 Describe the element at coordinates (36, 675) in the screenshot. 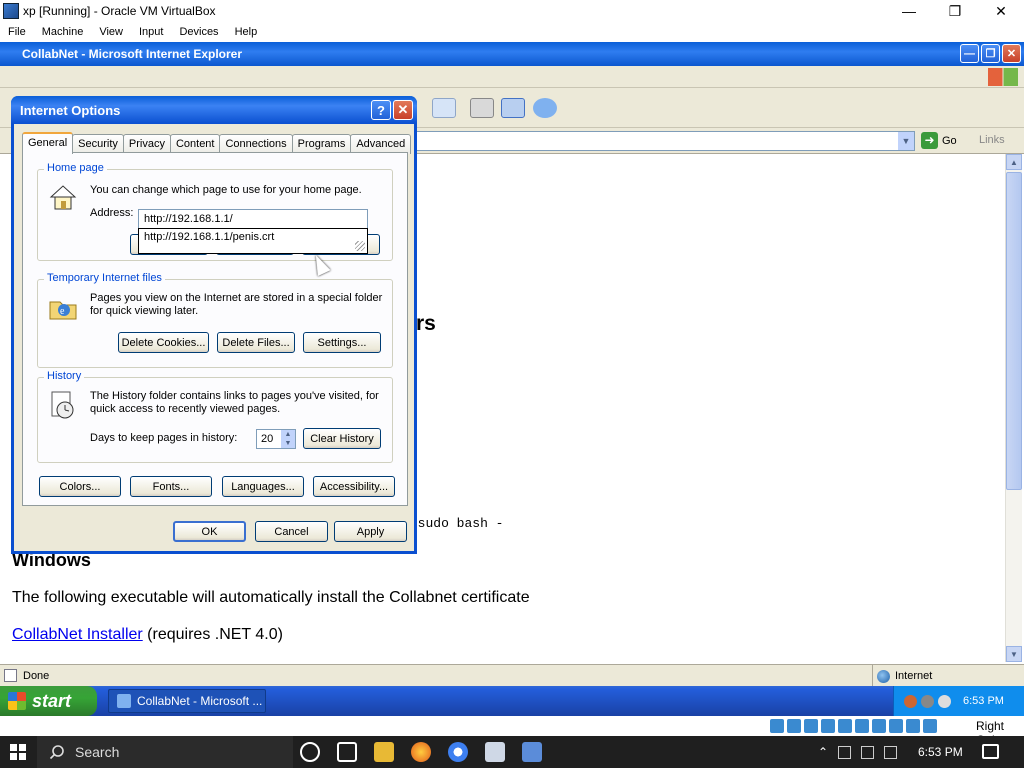

I see `status-text: Done` at that location.